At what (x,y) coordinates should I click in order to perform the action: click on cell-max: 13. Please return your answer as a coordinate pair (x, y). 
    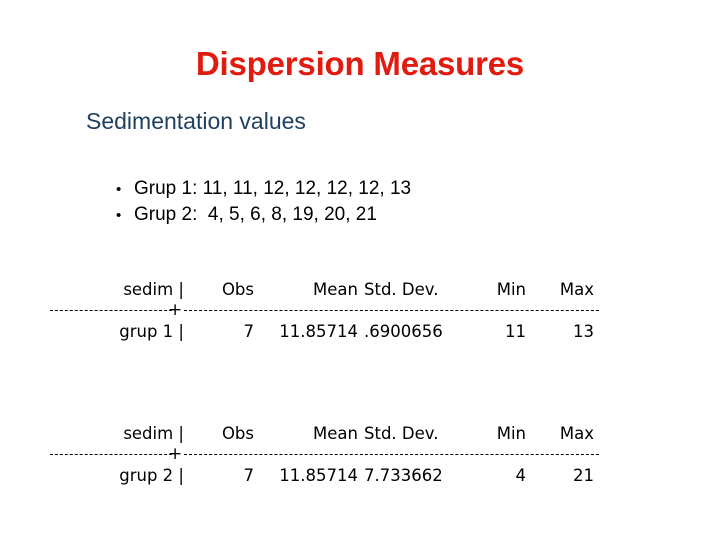
    Looking at the image, I should click on (583, 331).